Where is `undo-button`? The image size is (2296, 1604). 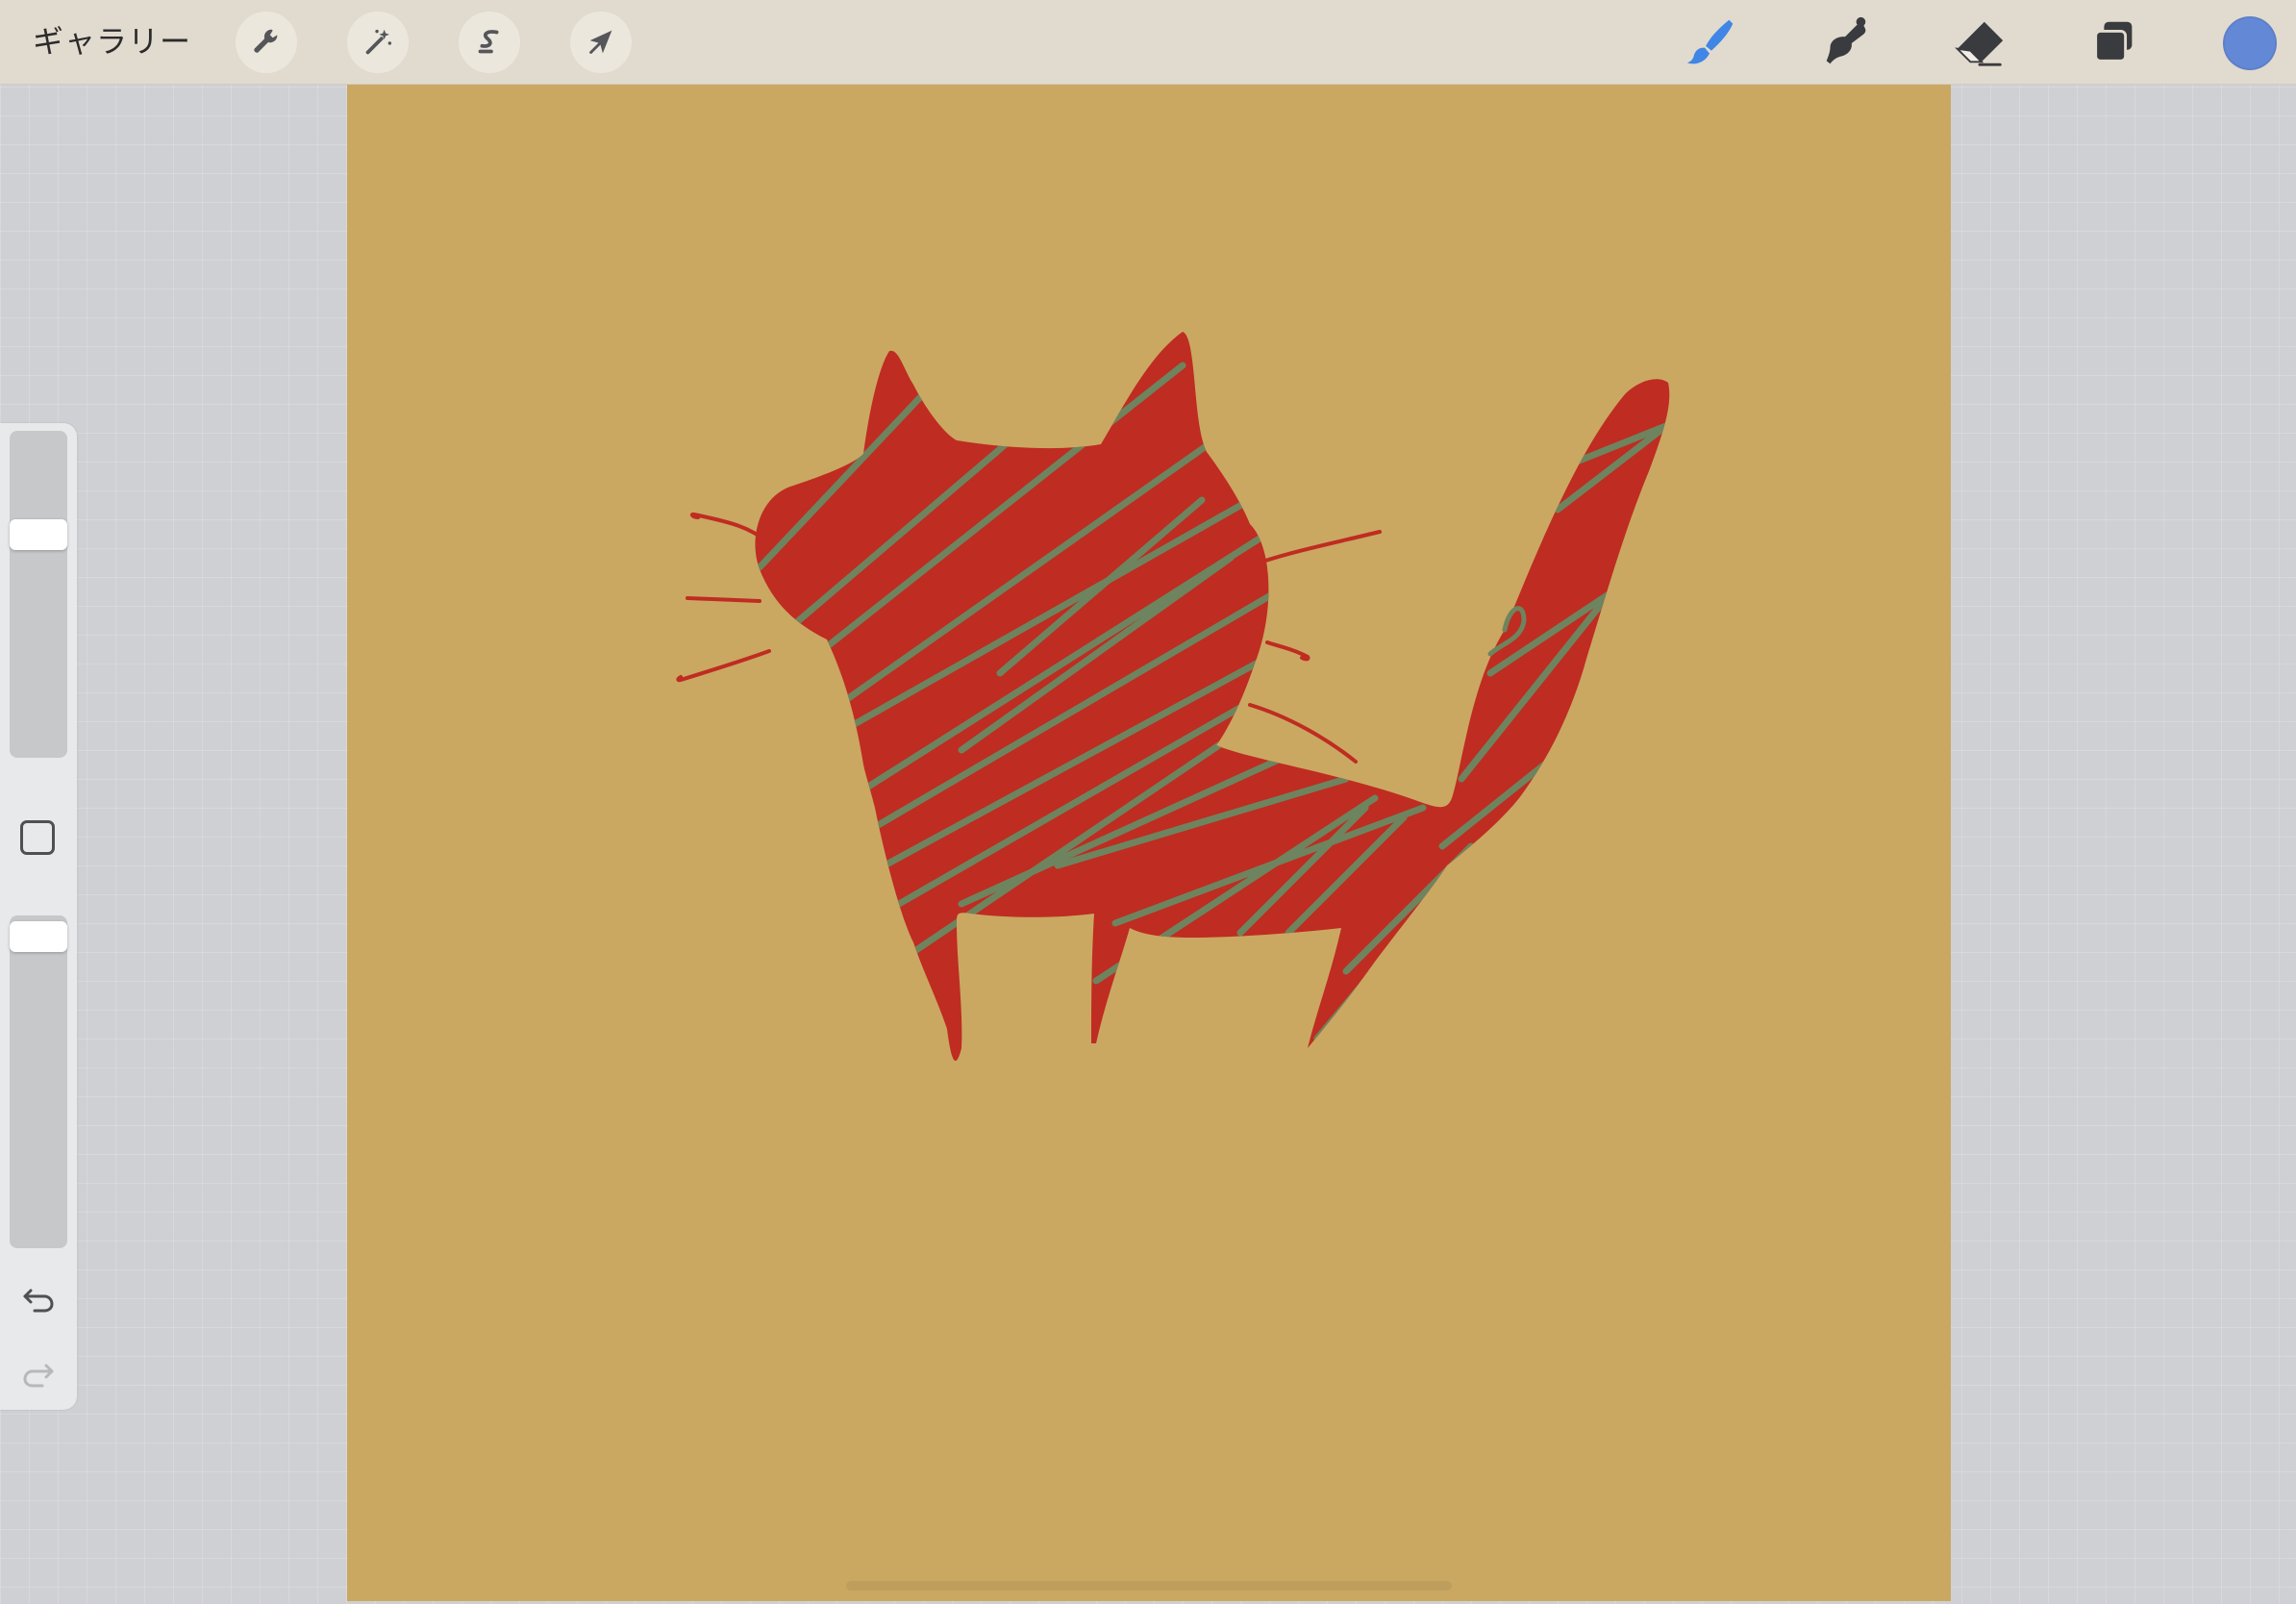 undo-button is located at coordinates (38, 1300).